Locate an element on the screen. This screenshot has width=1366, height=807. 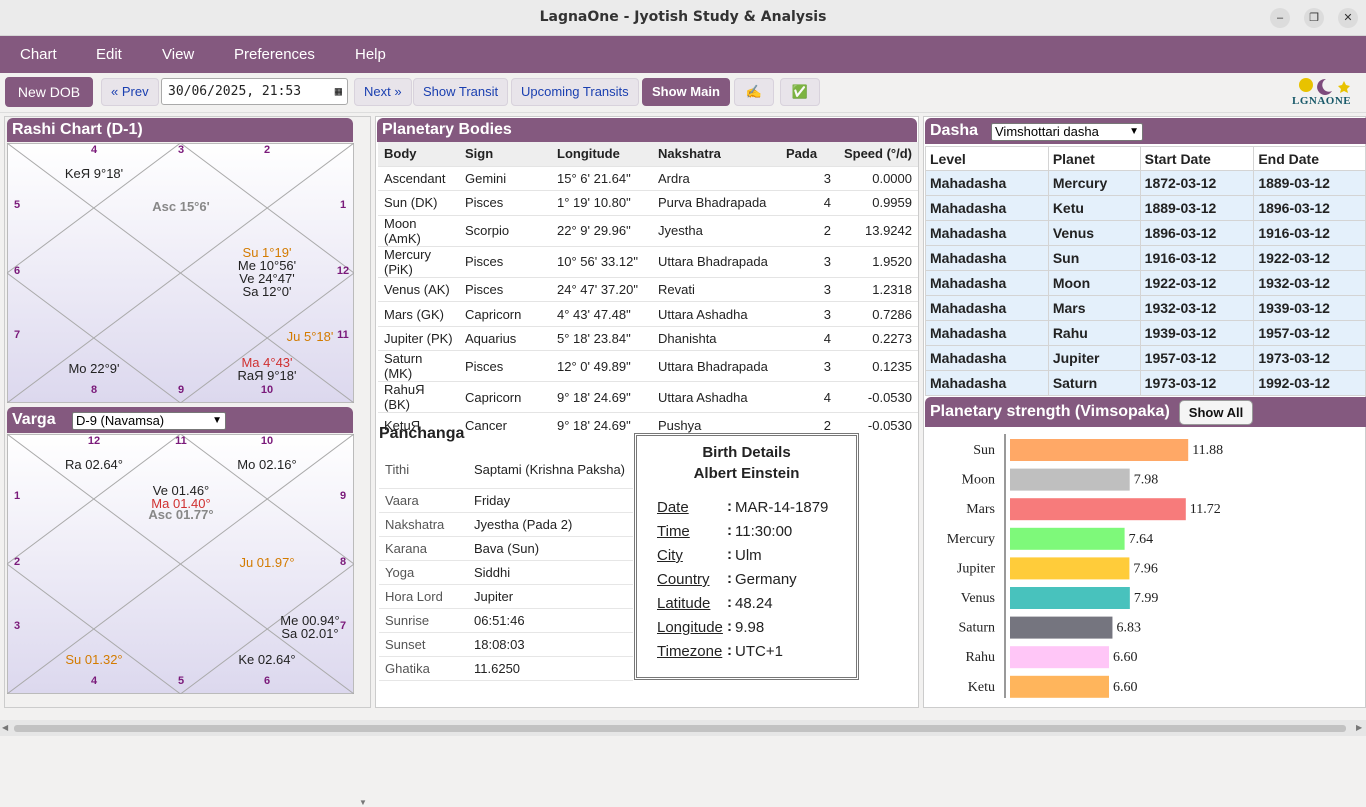
dasha-cell: 1957-03-12 is located at coordinates (1309, 333).